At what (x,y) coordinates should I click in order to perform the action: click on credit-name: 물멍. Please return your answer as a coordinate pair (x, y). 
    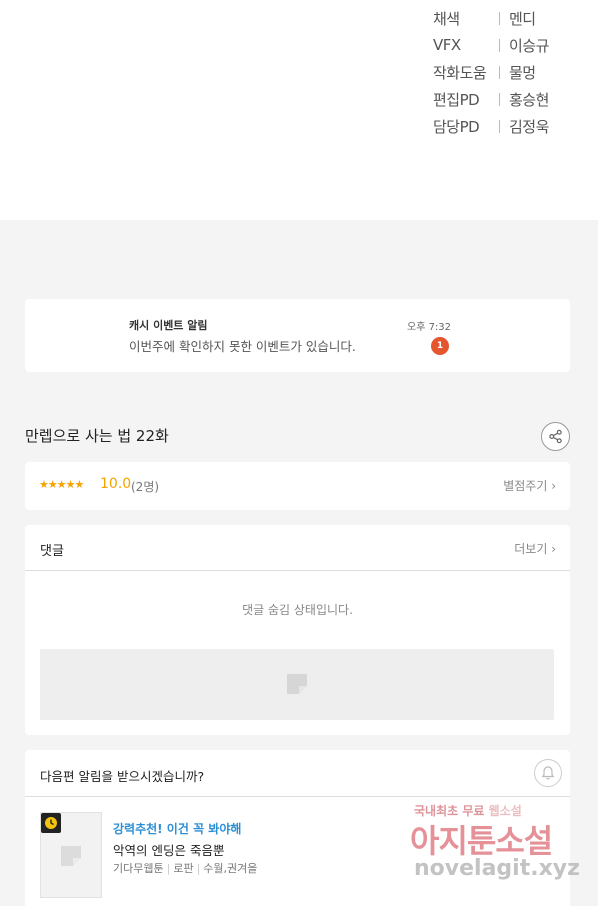
    Looking at the image, I should click on (522, 72).